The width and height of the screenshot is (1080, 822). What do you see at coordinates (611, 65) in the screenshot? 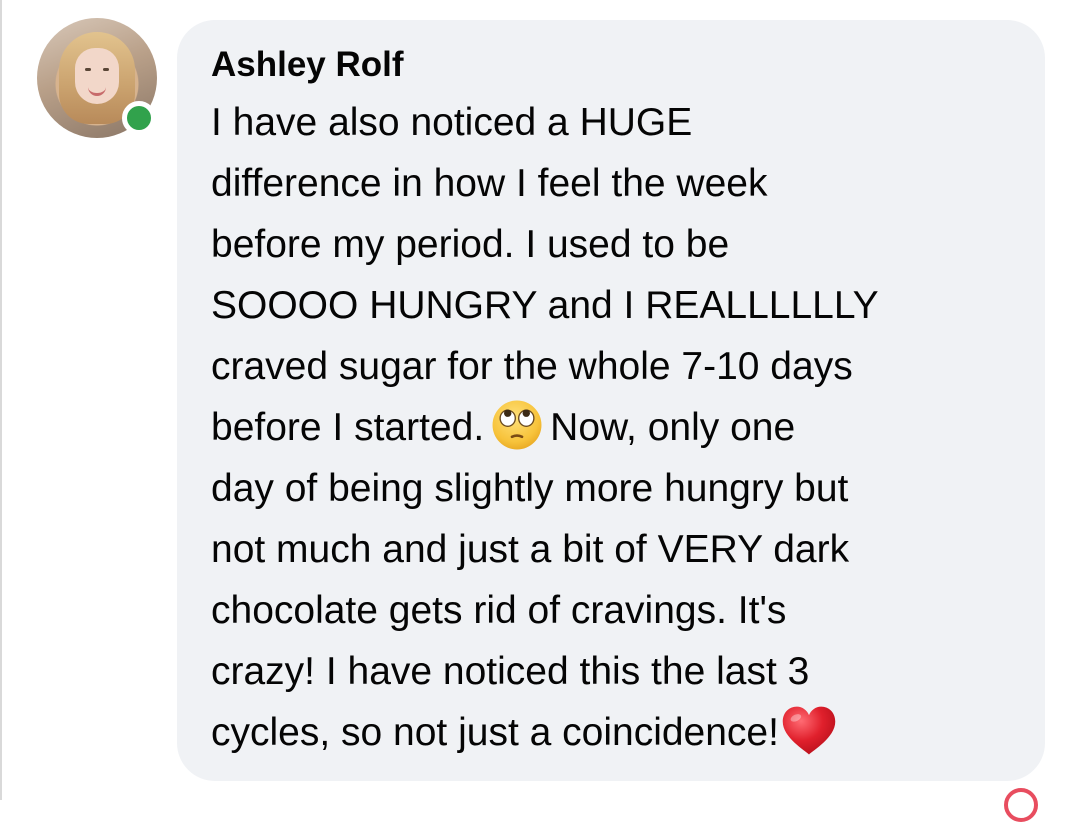
I see `comment-author-name: Ashley Rolf` at bounding box center [611, 65].